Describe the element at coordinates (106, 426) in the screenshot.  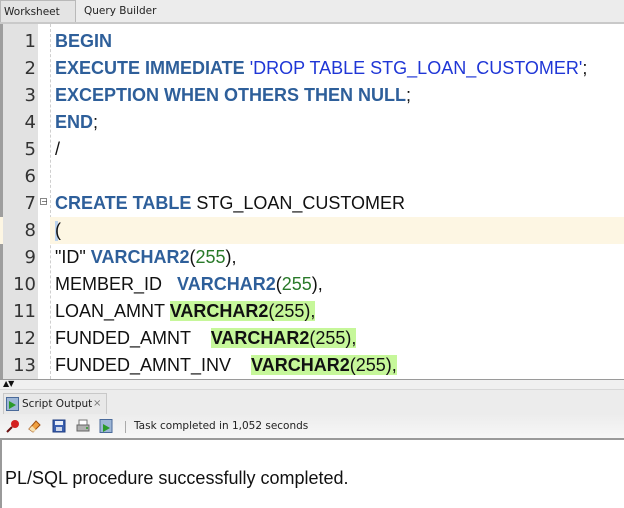
I see `run-script-icon` at that location.